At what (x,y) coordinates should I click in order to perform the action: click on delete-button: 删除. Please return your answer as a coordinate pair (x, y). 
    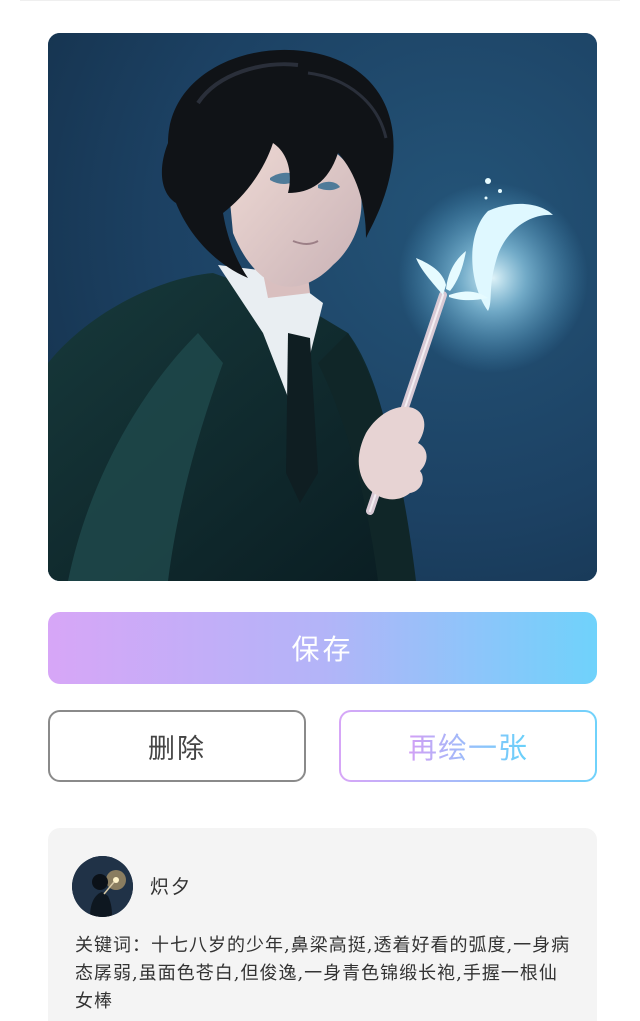
    Looking at the image, I should click on (177, 746).